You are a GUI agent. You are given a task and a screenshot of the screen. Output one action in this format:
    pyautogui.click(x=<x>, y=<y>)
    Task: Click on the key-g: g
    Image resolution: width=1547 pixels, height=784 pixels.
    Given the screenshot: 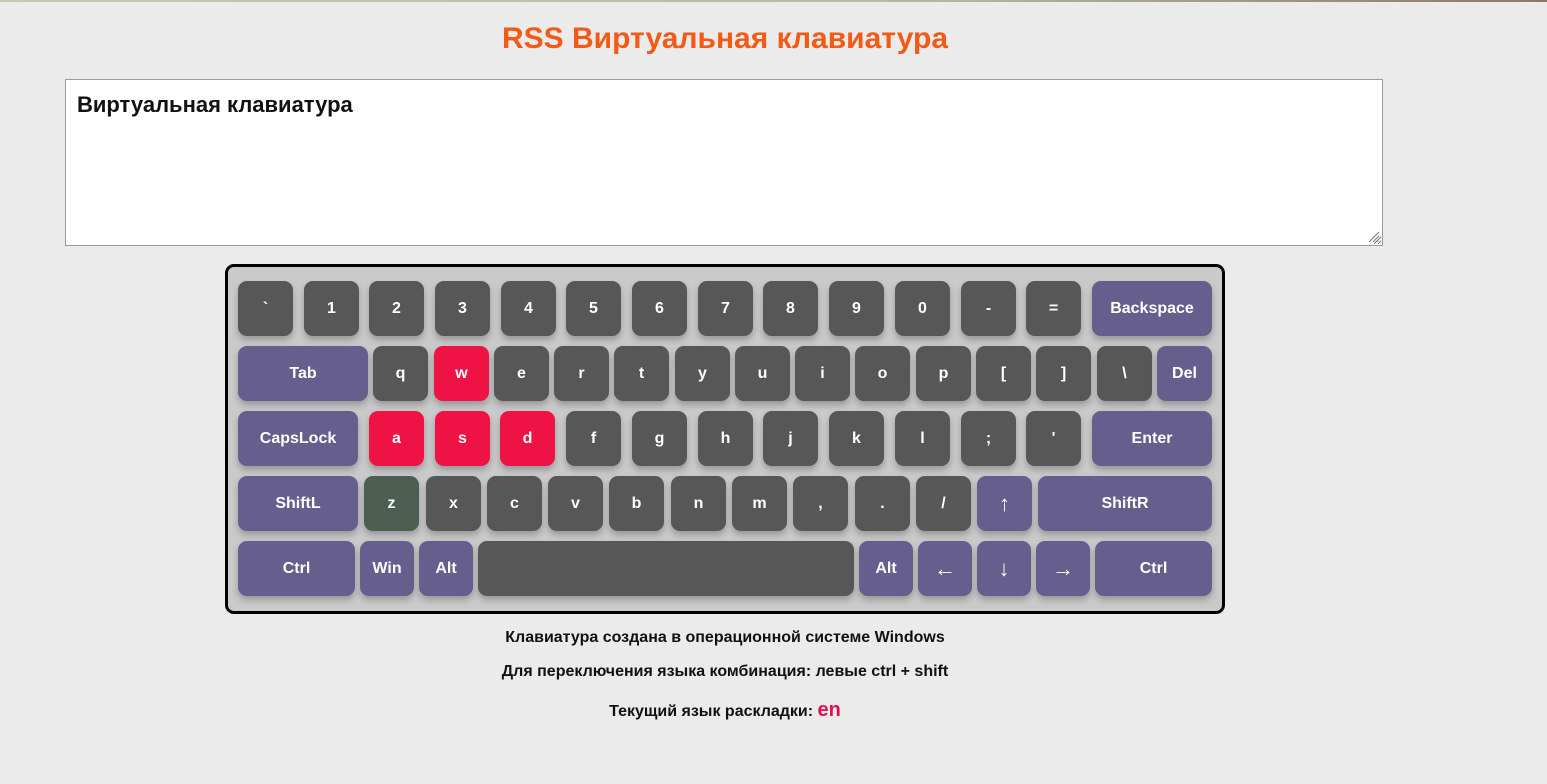 What is the action you would take?
    pyautogui.click(x=659, y=438)
    